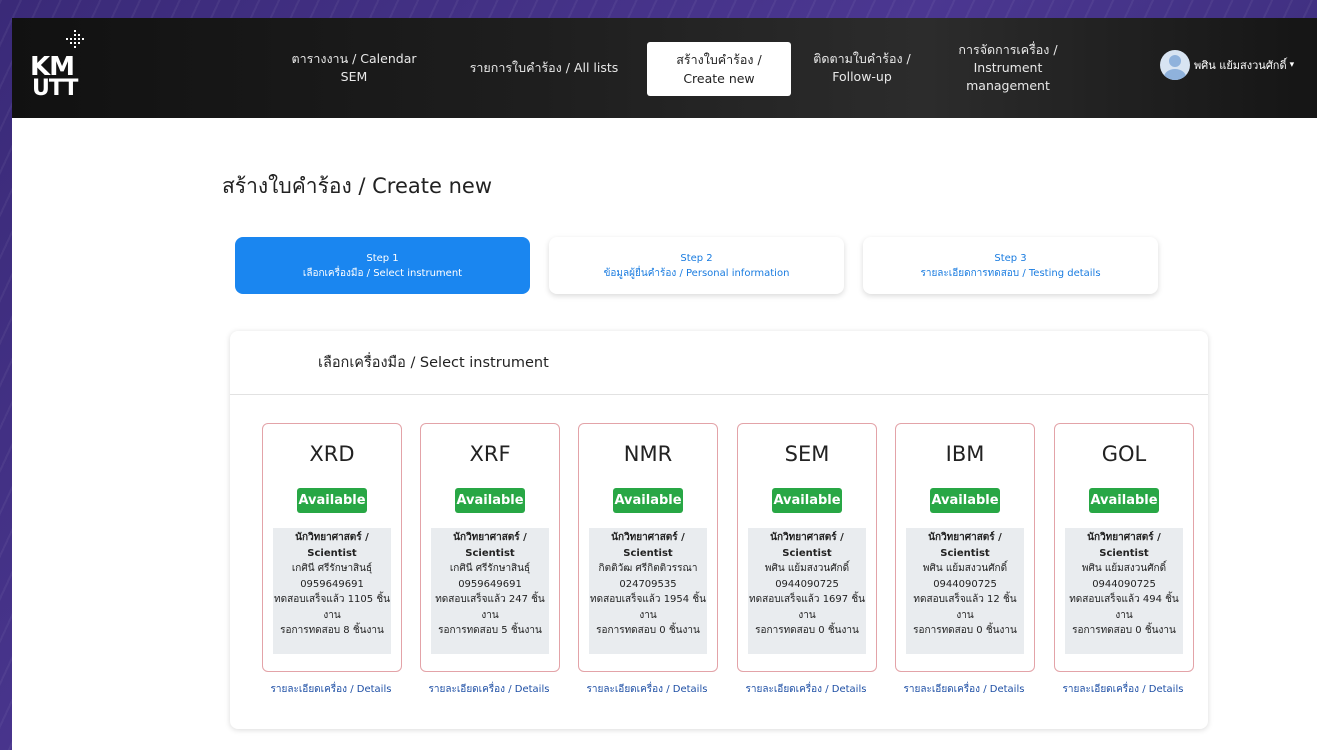 This screenshot has height=750, width=1317. Describe the element at coordinates (696, 258) in the screenshot. I see `step-2-label: Step 2` at that location.